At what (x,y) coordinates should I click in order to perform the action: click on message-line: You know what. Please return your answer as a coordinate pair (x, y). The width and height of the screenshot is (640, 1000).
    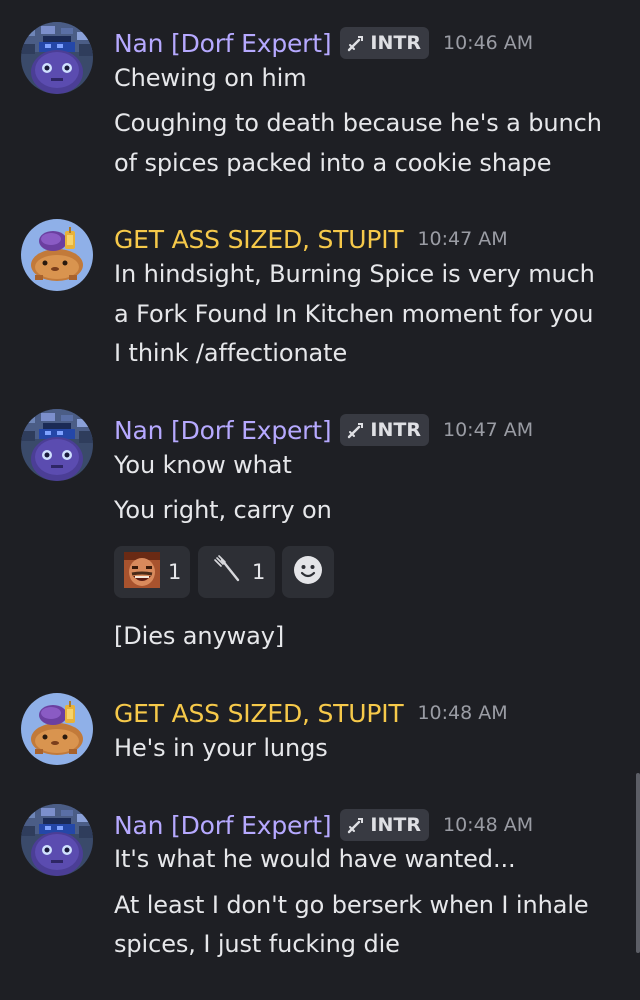
    Looking at the image, I should click on (203, 465).